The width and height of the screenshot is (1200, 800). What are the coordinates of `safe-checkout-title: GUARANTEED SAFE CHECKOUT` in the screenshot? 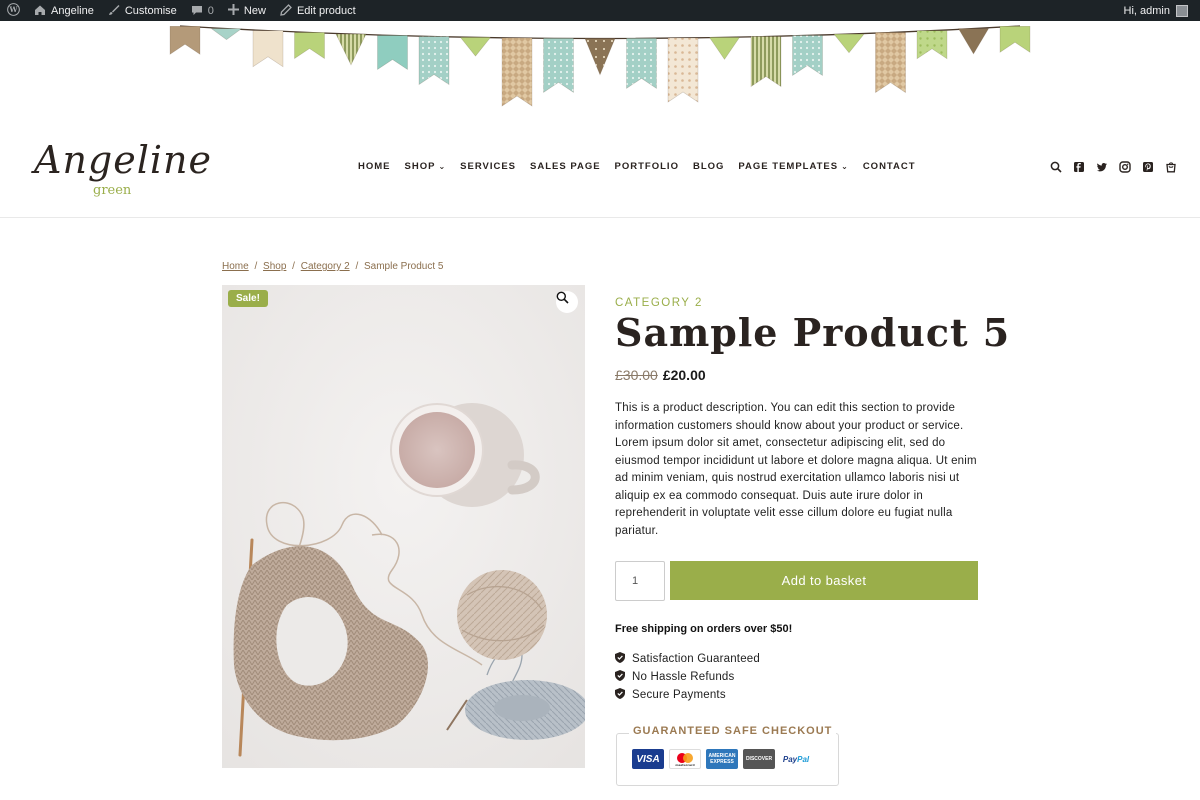 It's located at (733, 731).